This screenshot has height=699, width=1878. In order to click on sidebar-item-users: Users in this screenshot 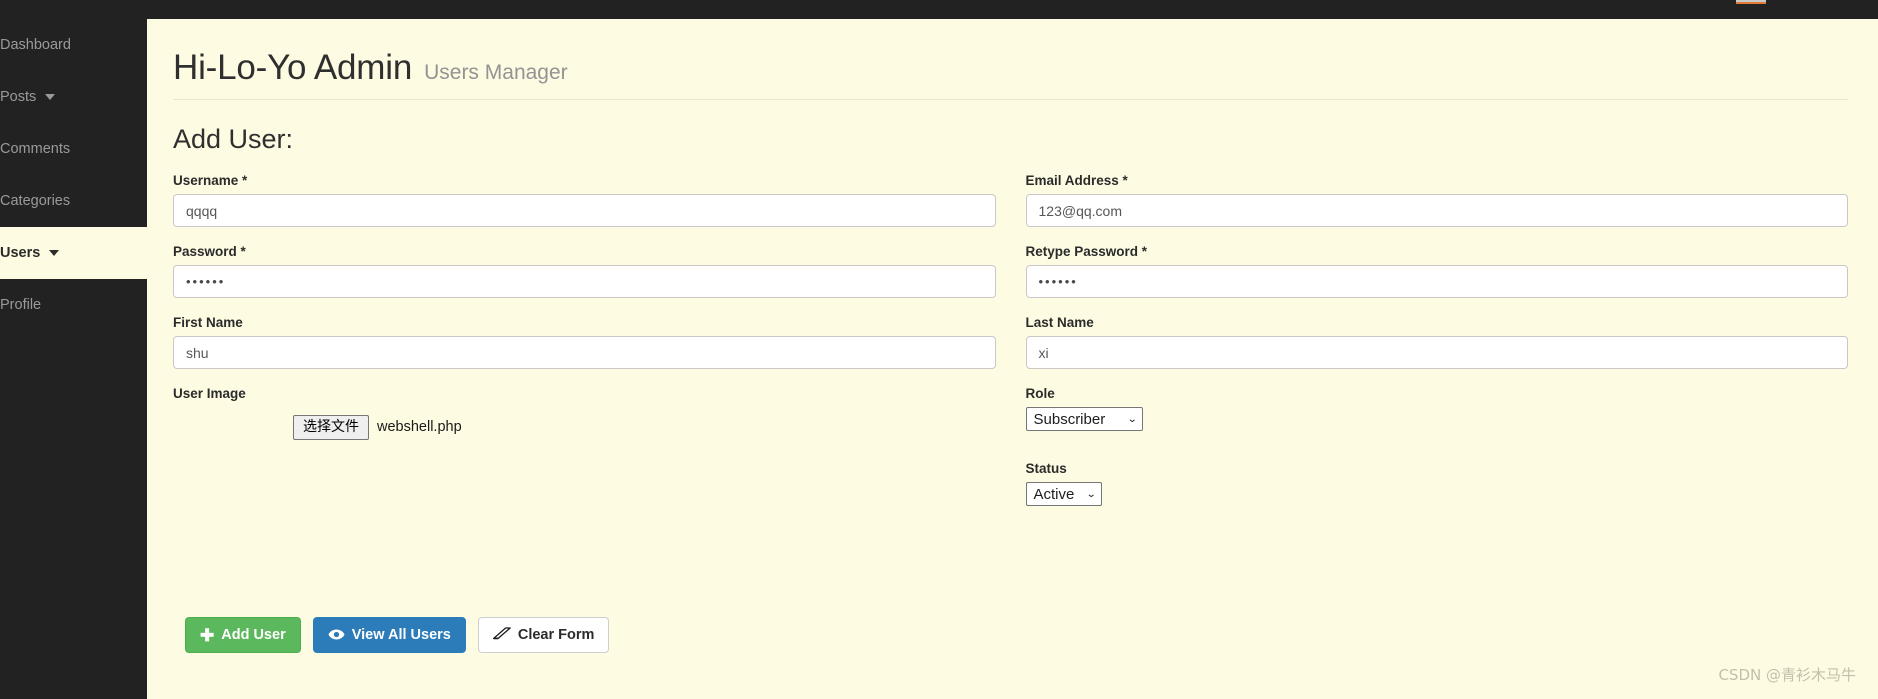, I will do `click(73, 253)`.